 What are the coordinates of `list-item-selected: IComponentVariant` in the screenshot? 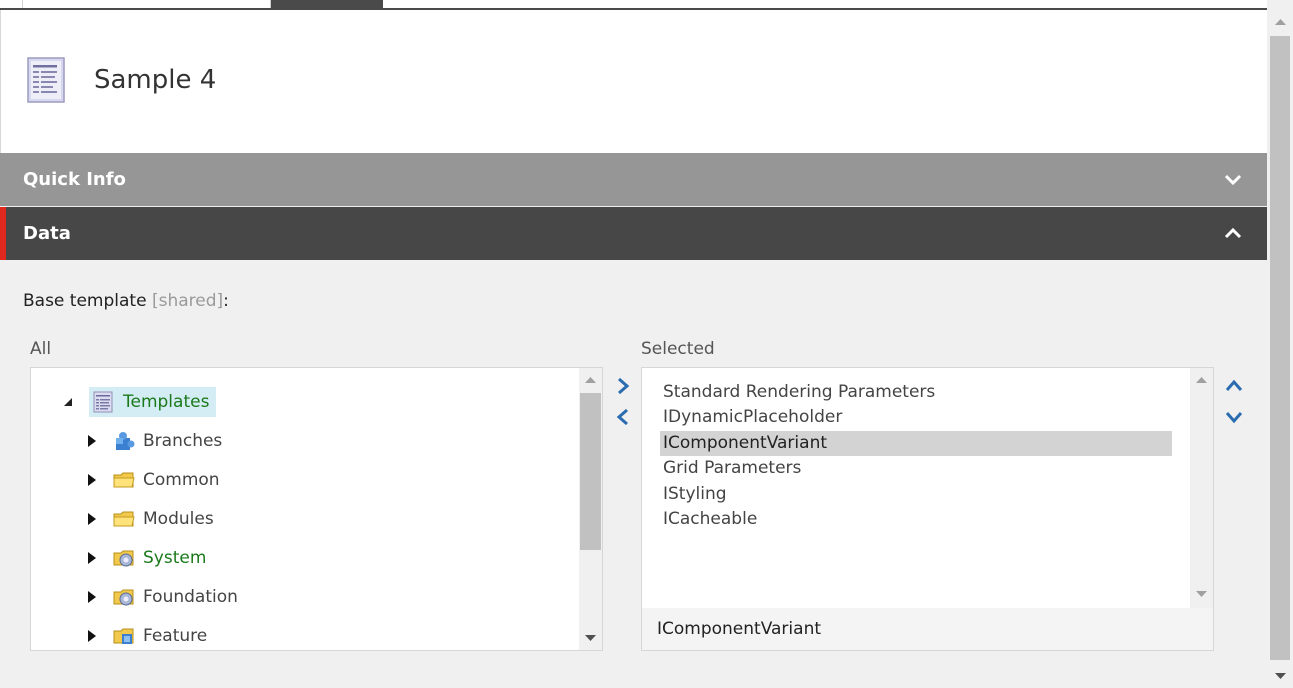 It's located at (916, 443).